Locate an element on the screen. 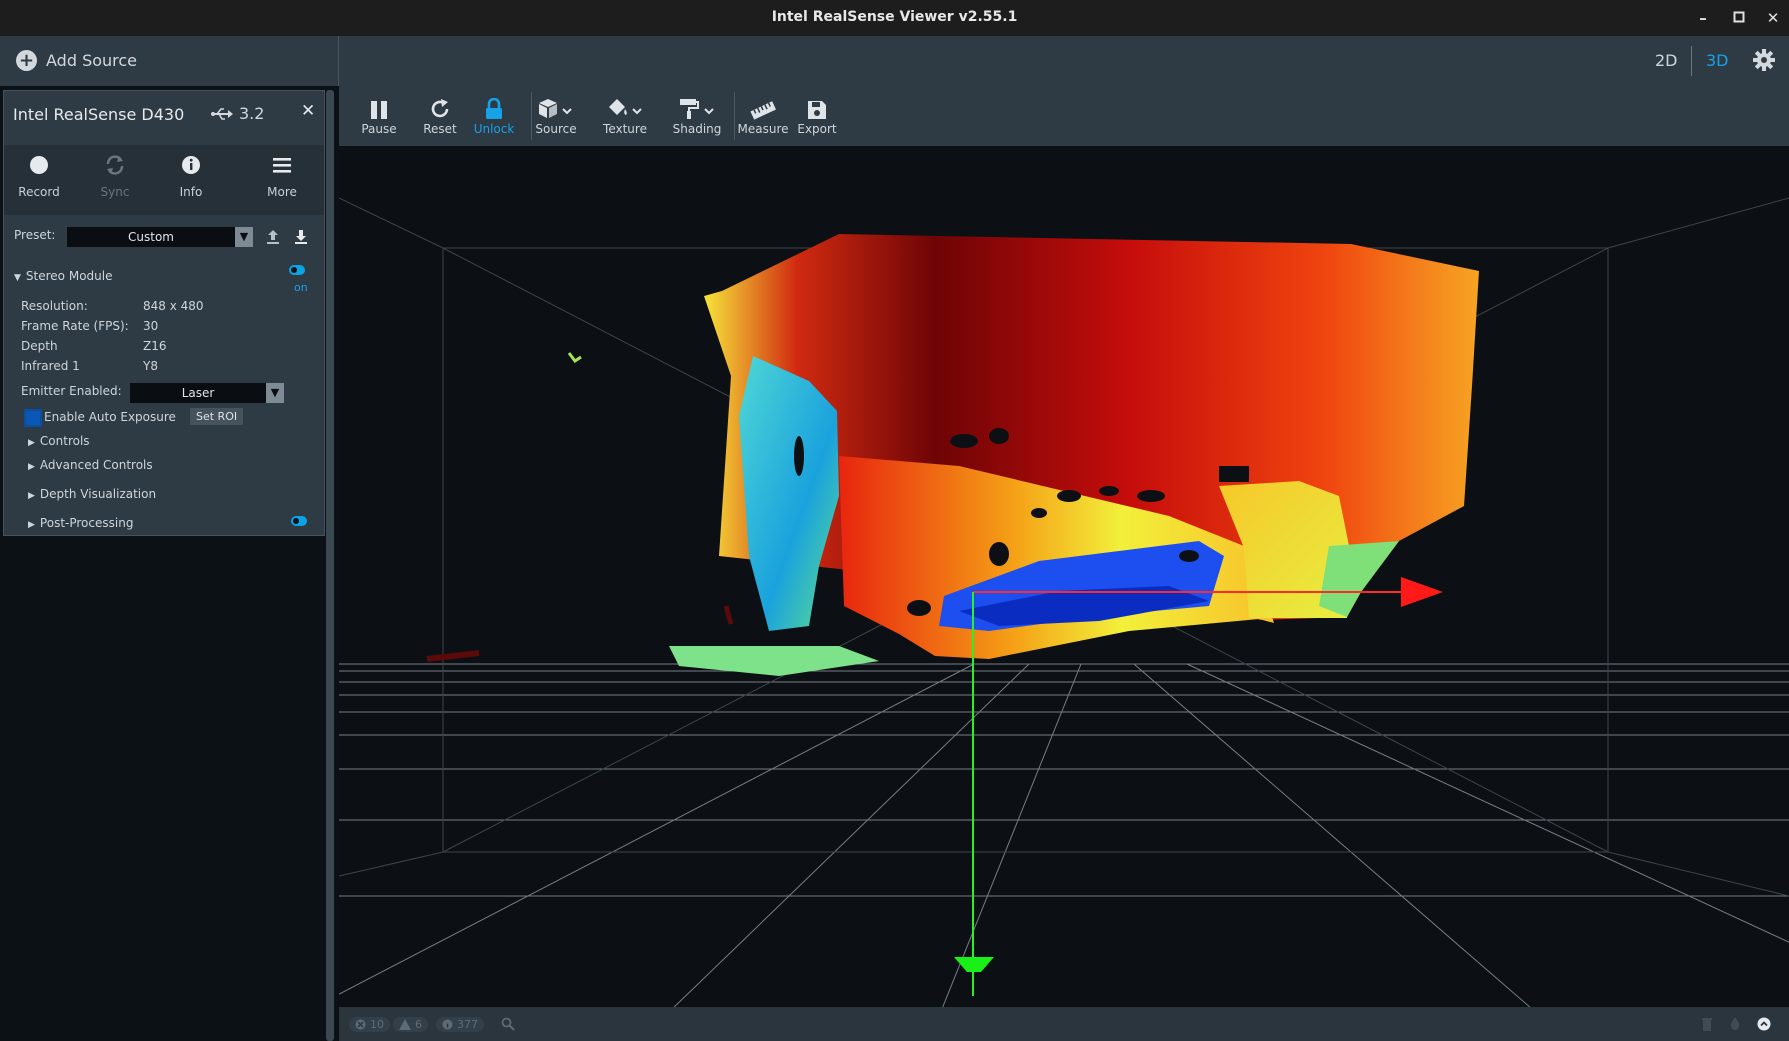  info-circle-icon is located at coordinates (447, 1024).